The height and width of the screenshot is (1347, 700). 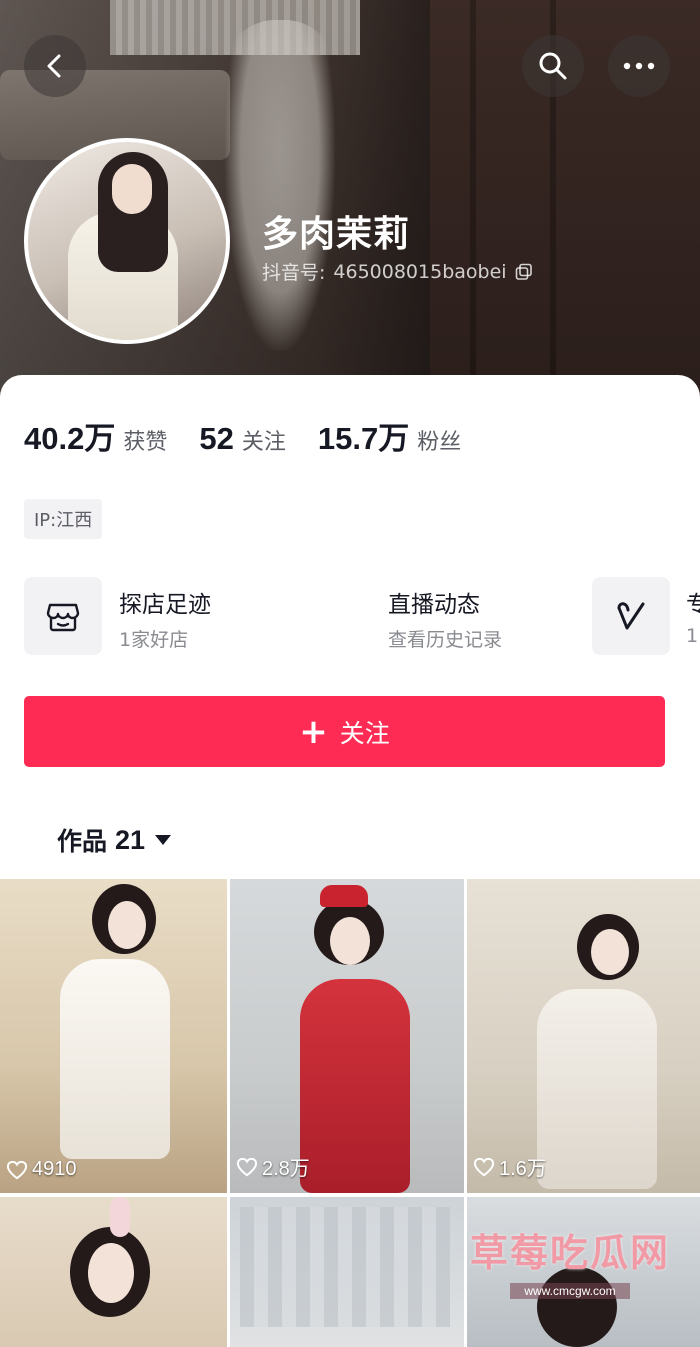 I want to click on ip-tag: IP:江西, so click(x=63, y=519).